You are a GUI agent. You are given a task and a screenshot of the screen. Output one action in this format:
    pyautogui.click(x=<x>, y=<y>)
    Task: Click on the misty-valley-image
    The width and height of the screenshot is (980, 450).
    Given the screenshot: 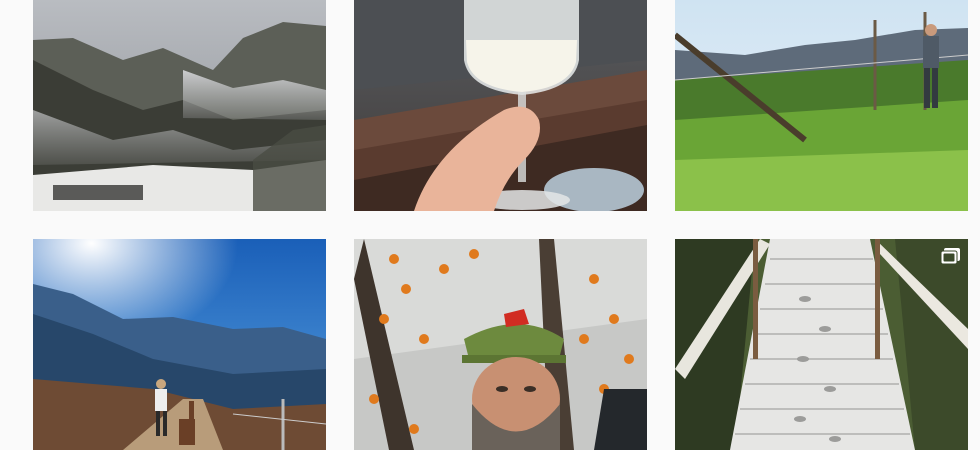 What is the action you would take?
    pyautogui.click(x=179, y=105)
    